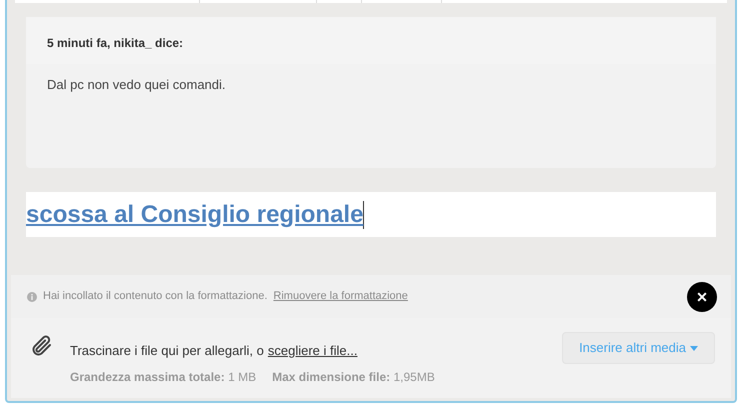  What do you see at coordinates (167, 351) in the screenshot?
I see `upload-hint: Trascinare i file qui per allegarli, o` at bounding box center [167, 351].